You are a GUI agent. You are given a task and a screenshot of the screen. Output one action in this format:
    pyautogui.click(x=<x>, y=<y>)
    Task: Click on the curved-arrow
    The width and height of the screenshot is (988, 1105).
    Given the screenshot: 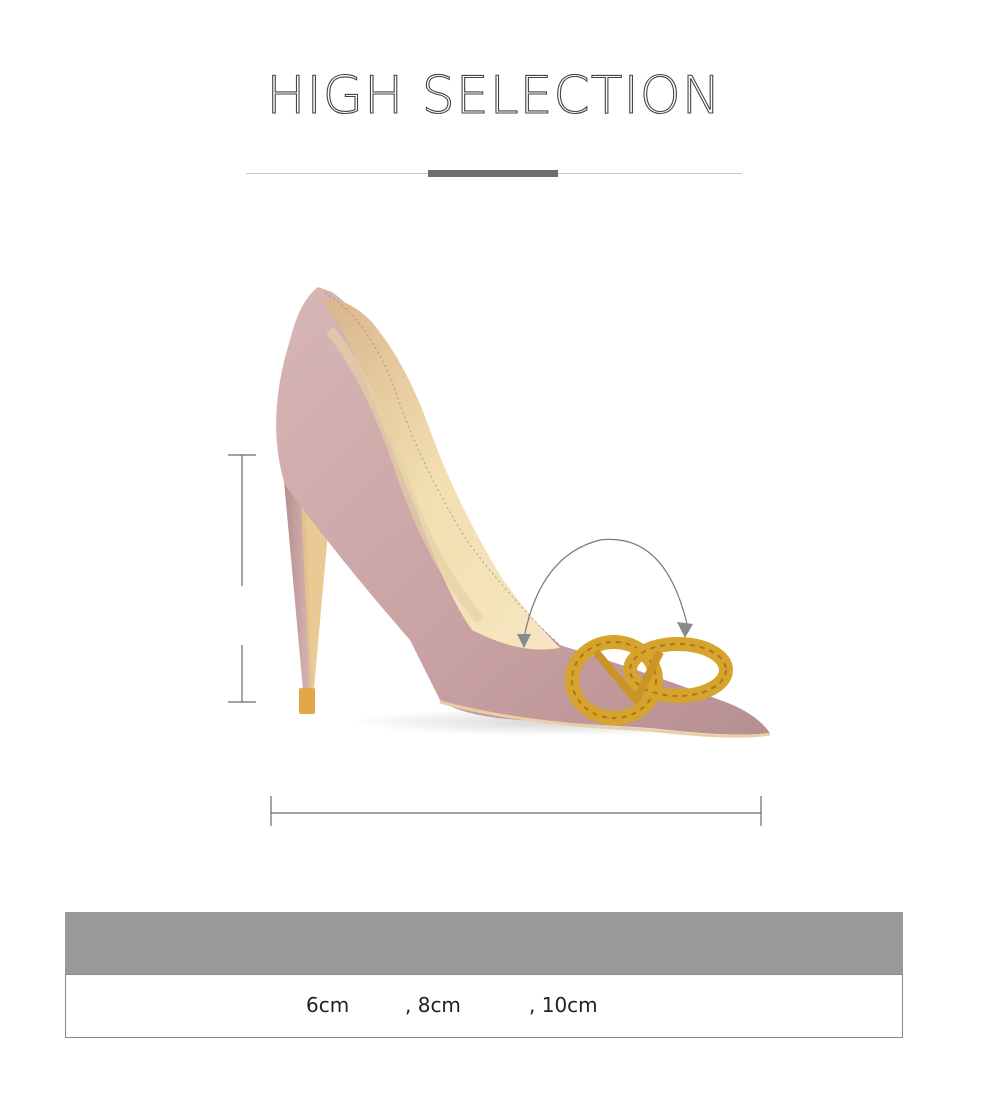 What is the action you would take?
    pyautogui.click(x=605, y=588)
    